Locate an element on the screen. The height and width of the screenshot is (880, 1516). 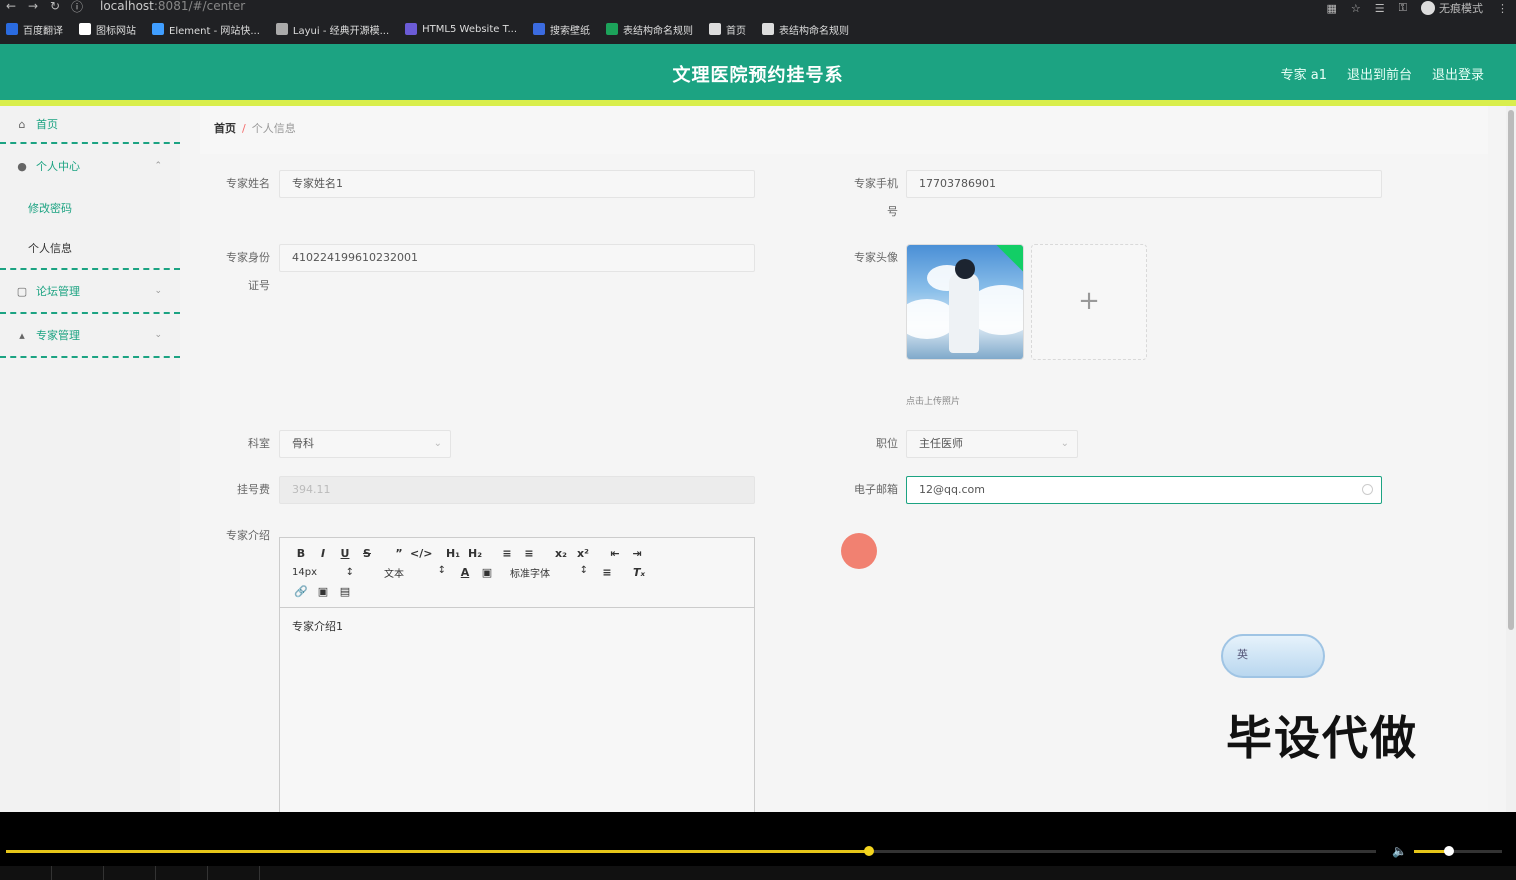
bg-color-icon: ▣ is located at coordinates (487, 572).